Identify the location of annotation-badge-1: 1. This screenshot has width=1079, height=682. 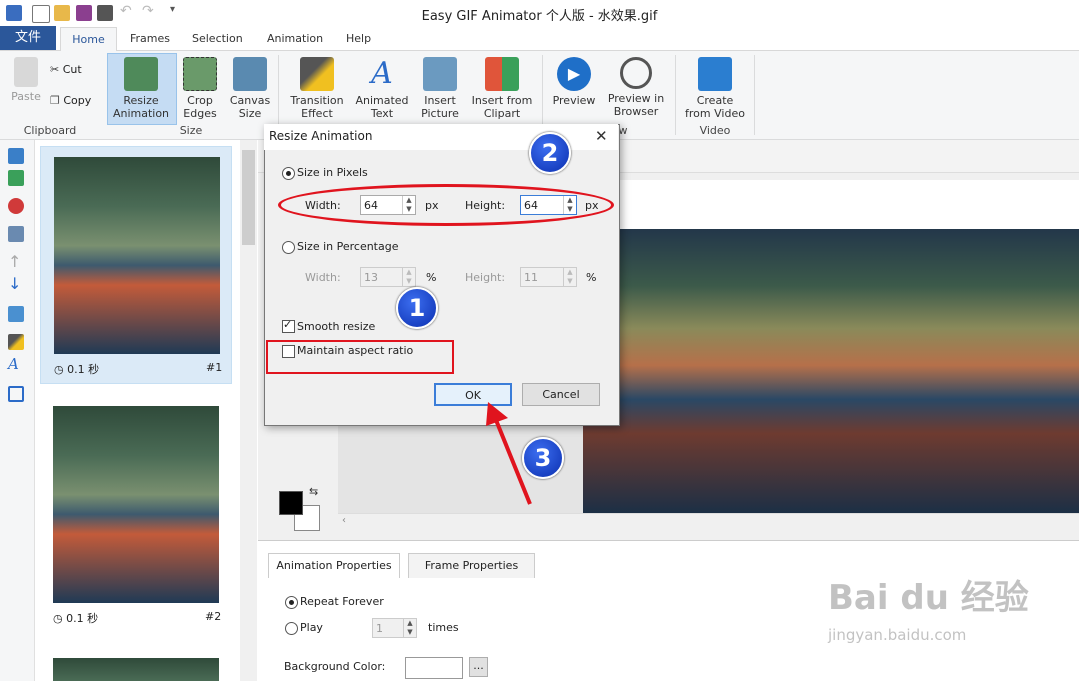
(417, 308).